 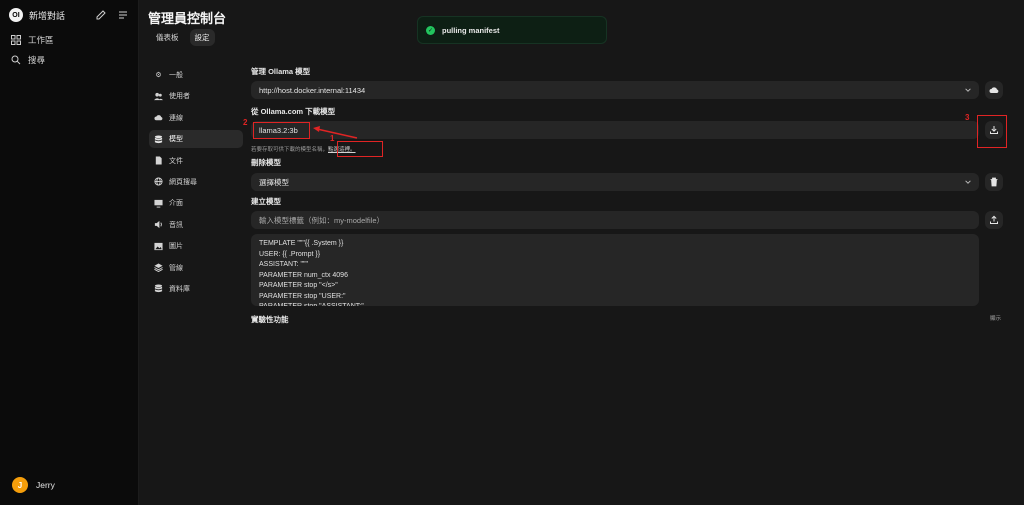 I want to click on nav-label: 資料庫, so click(x=179, y=289).